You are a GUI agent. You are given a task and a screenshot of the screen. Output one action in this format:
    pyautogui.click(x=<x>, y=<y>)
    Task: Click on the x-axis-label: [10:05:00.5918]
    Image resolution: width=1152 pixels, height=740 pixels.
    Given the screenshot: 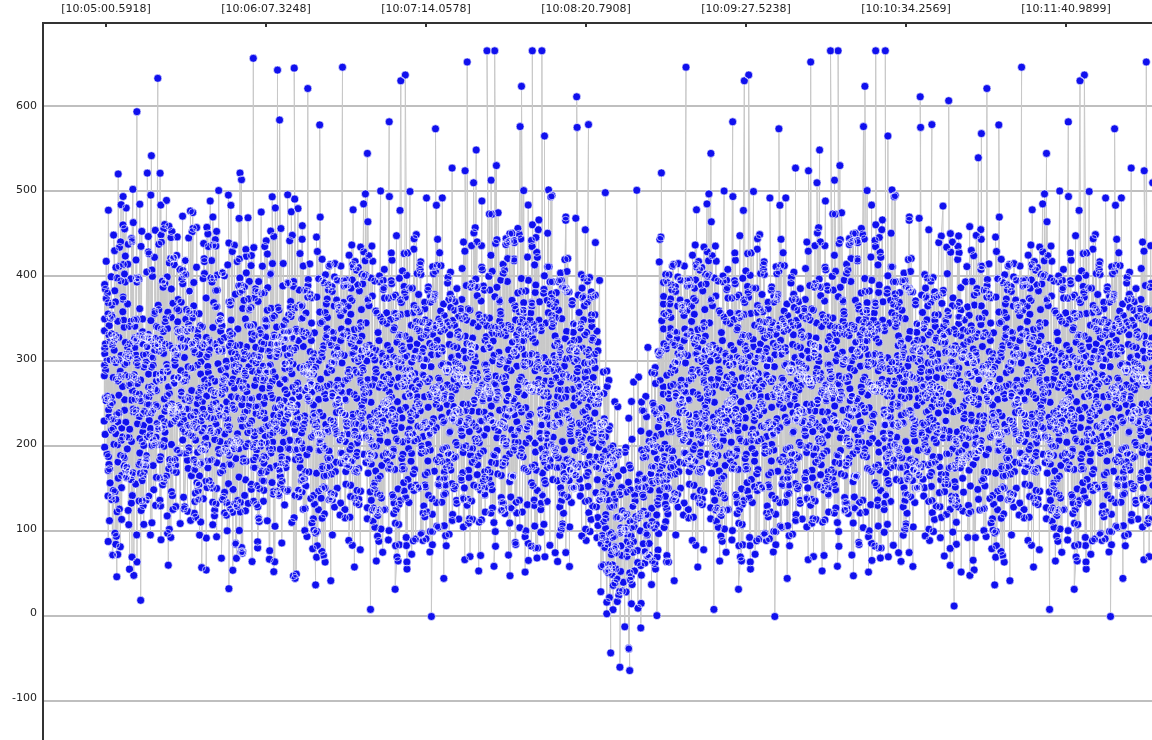 What is the action you would take?
    pyautogui.click(x=106, y=9)
    